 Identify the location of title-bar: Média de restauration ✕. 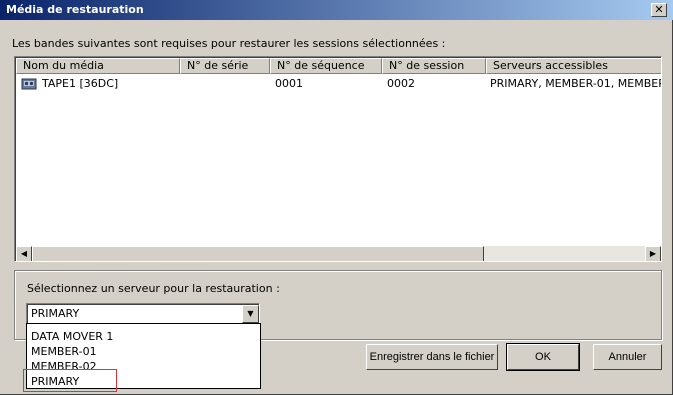
(336, 10).